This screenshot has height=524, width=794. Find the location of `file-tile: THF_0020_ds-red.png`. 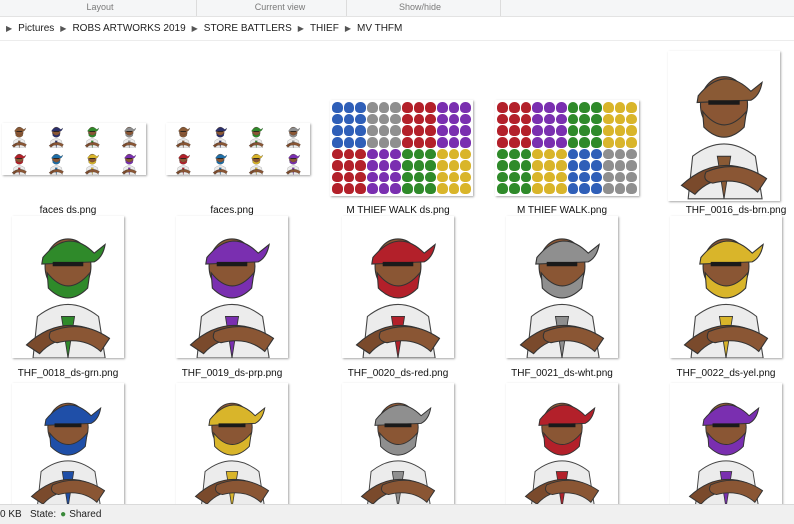

file-tile: THF_0020_ds-red.png is located at coordinates (398, 301).